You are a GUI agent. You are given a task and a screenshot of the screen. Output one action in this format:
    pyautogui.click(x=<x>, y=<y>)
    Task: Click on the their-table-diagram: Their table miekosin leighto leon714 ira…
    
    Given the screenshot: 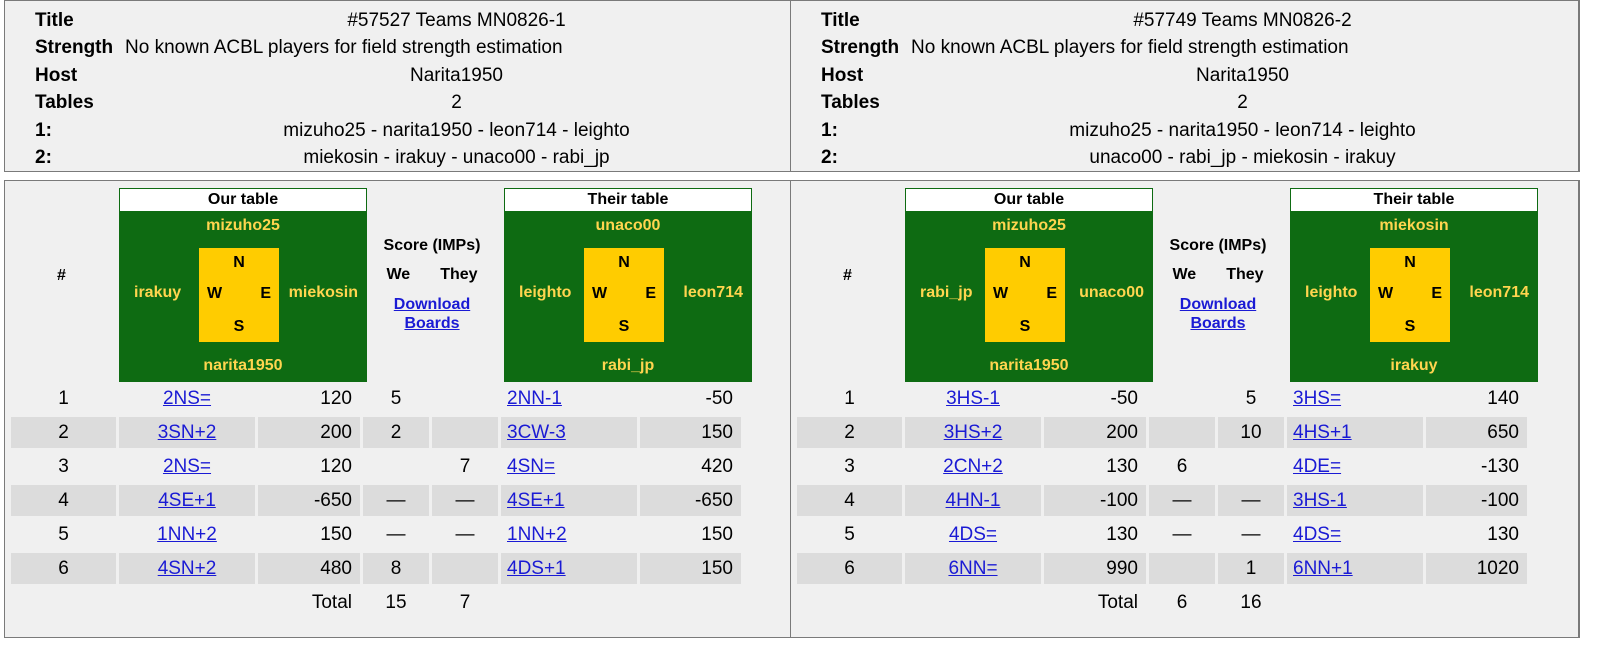 What is the action you would take?
    pyautogui.click(x=1414, y=285)
    